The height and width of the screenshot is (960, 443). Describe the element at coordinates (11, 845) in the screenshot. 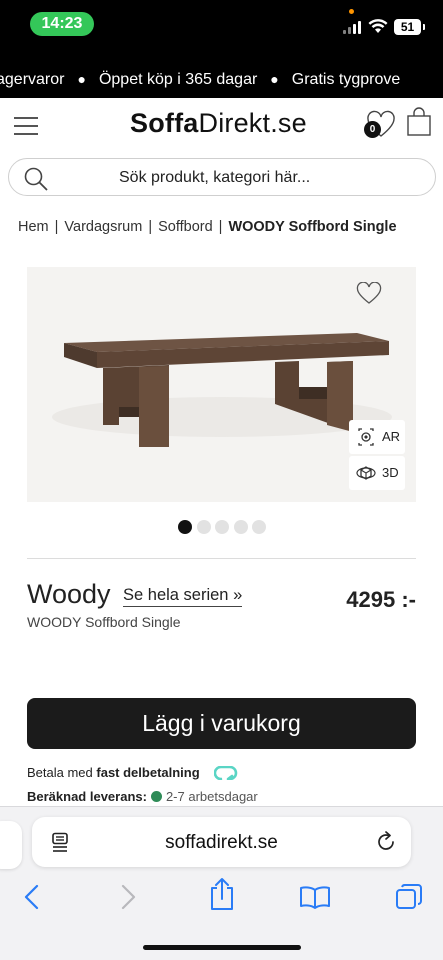

I see `previous-tab-card` at that location.